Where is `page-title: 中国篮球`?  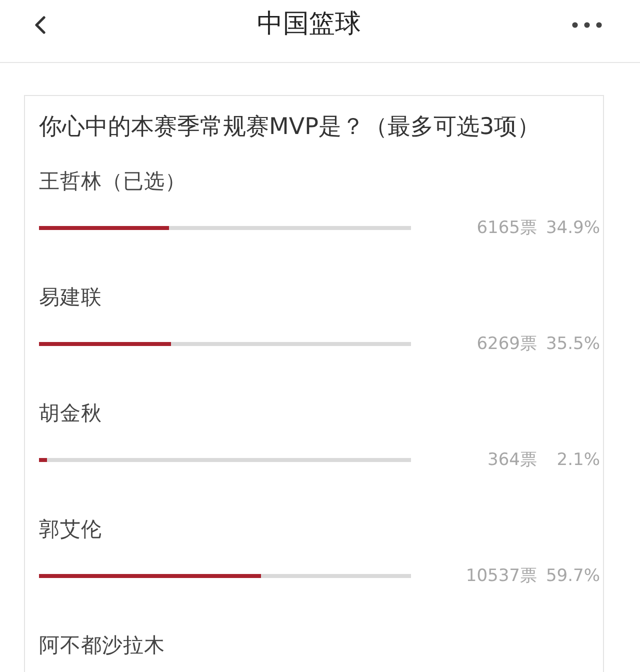 page-title: 中国篮球 is located at coordinates (309, 25).